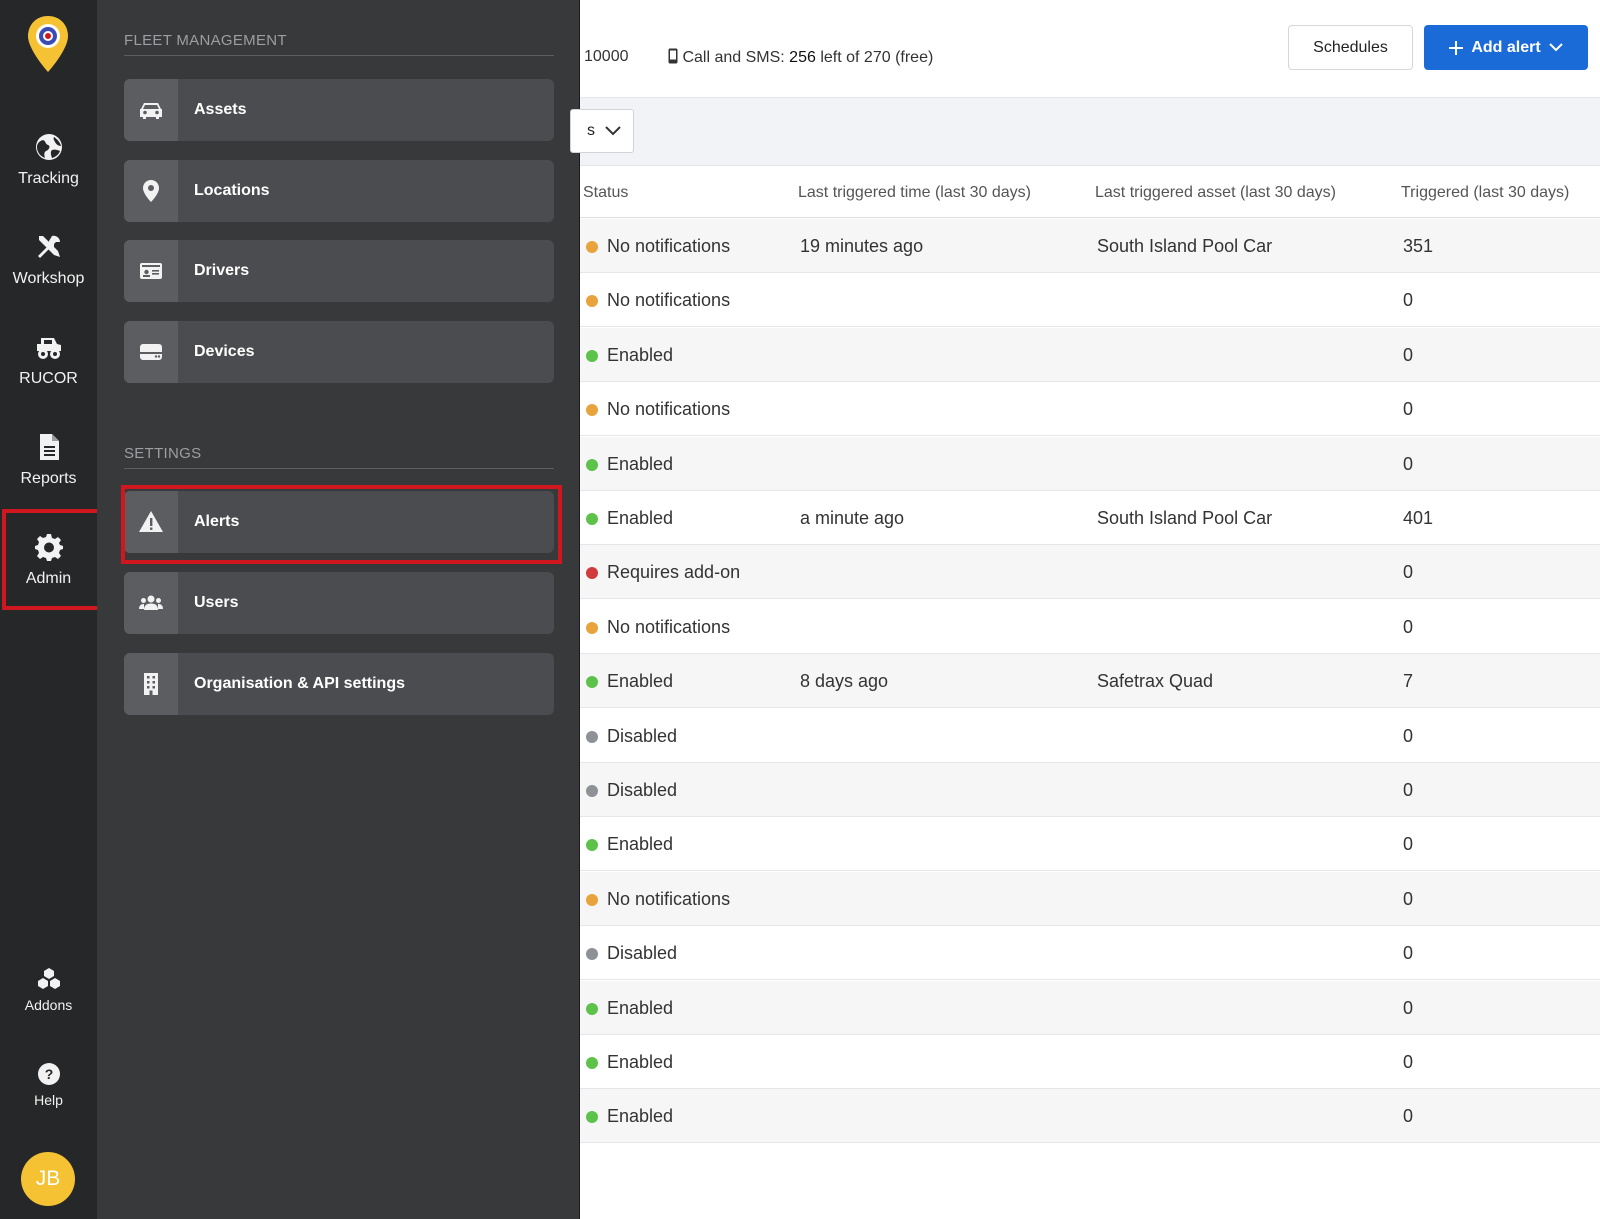 This screenshot has height=1219, width=1600. What do you see at coordinates (914, 193) in the screenshot?
I see `header-last-triggered-time: Last triggered time (last 30 days)` at bounding box center [914, 193].